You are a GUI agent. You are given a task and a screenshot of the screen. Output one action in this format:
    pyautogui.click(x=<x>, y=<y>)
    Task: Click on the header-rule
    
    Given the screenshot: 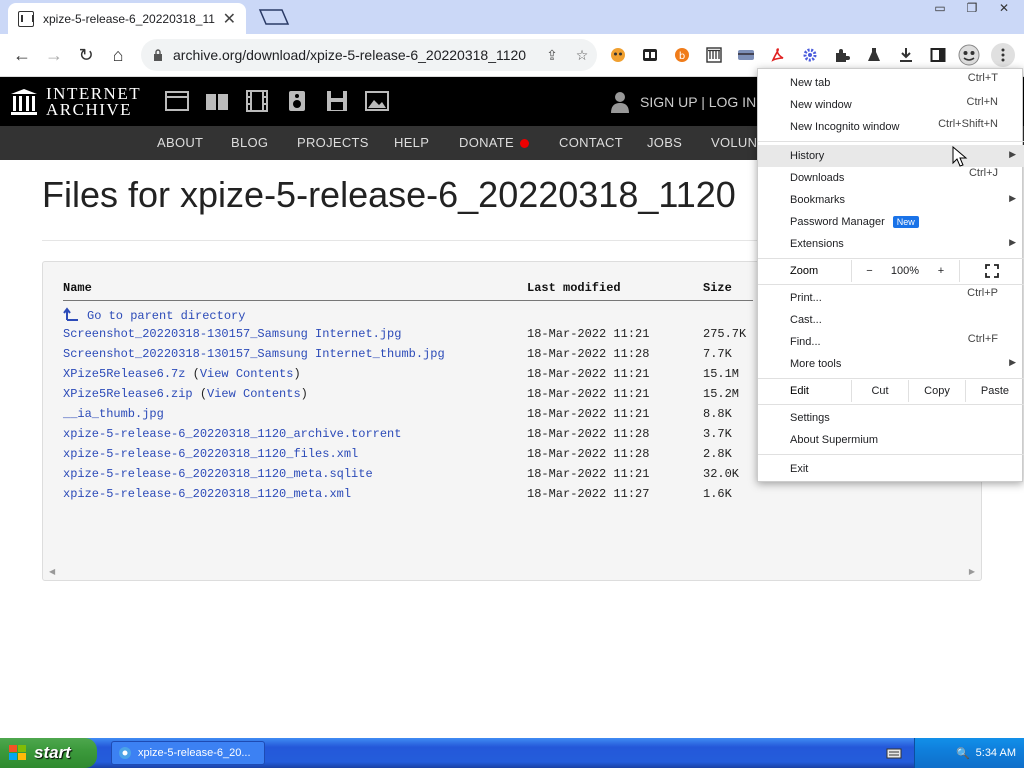 What is the action you would take?
    pyautogui.click(x=408, y=300)
    